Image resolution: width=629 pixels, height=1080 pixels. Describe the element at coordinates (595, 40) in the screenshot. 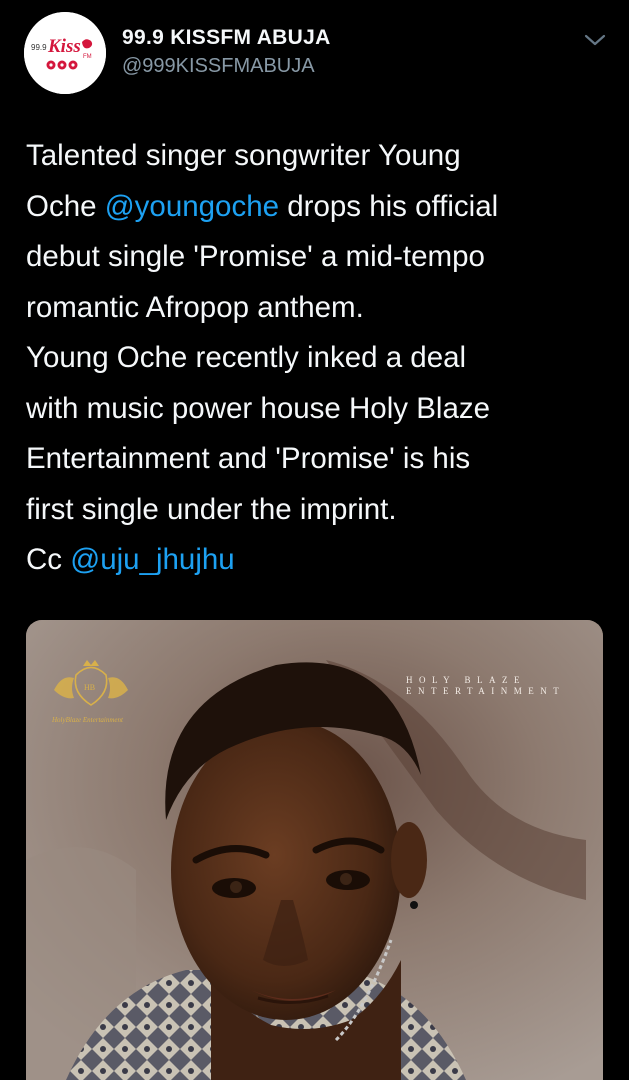

I see `chevron-down-icon` at that location.